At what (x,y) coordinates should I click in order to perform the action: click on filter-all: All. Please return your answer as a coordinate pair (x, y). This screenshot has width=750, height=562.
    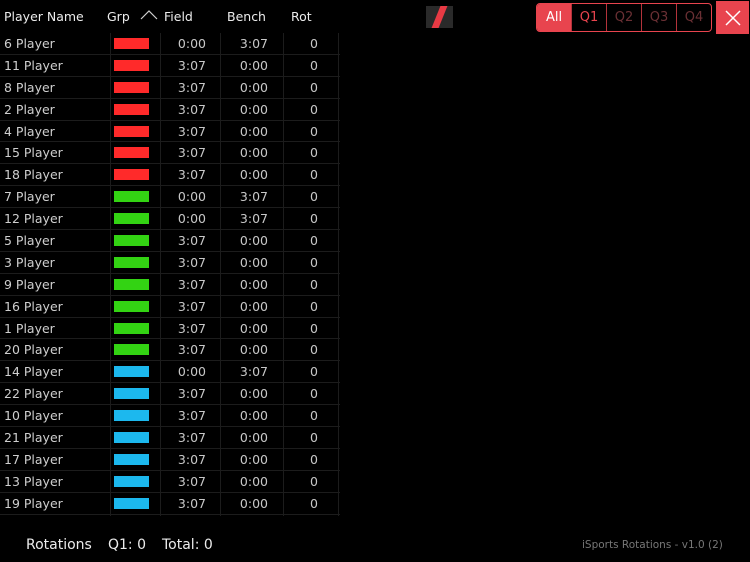
    Looking at the image, I should click on (554, 17).